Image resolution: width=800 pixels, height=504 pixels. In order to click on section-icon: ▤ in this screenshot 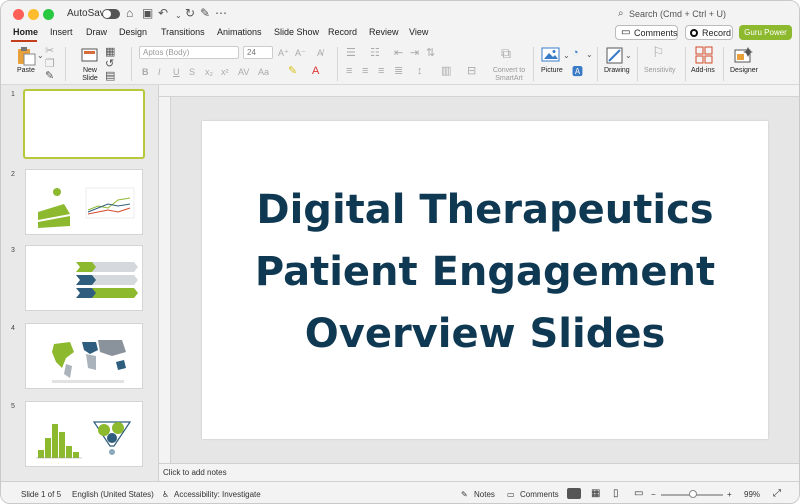, I will do `click(110, 76)`.